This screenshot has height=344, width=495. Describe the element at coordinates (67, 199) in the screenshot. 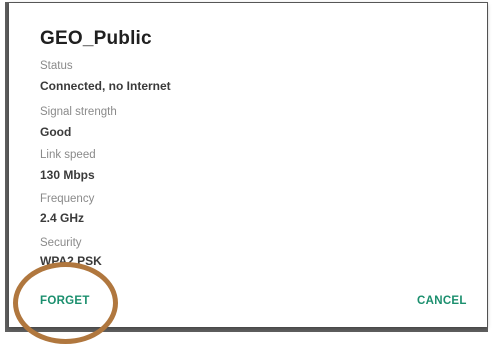

I see `frequency-label: Frequency` at that location.